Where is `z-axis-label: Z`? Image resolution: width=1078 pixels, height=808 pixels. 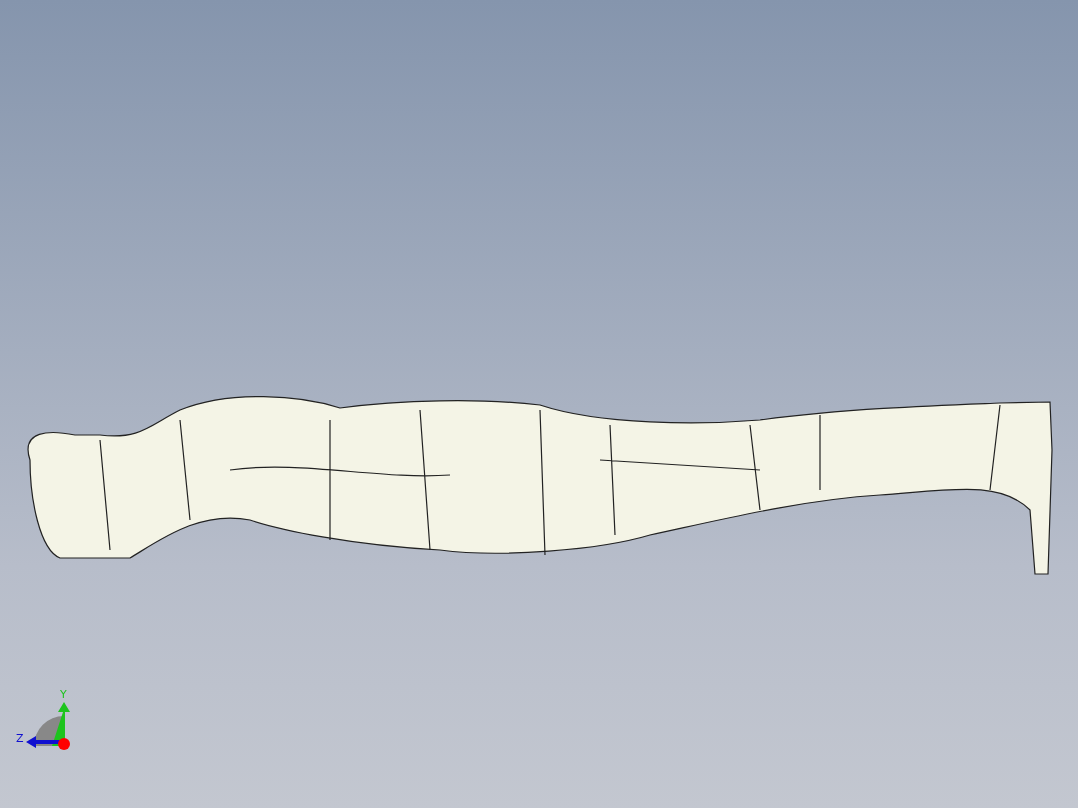 z-axis-label: Z is located at coordinates (20, 738).